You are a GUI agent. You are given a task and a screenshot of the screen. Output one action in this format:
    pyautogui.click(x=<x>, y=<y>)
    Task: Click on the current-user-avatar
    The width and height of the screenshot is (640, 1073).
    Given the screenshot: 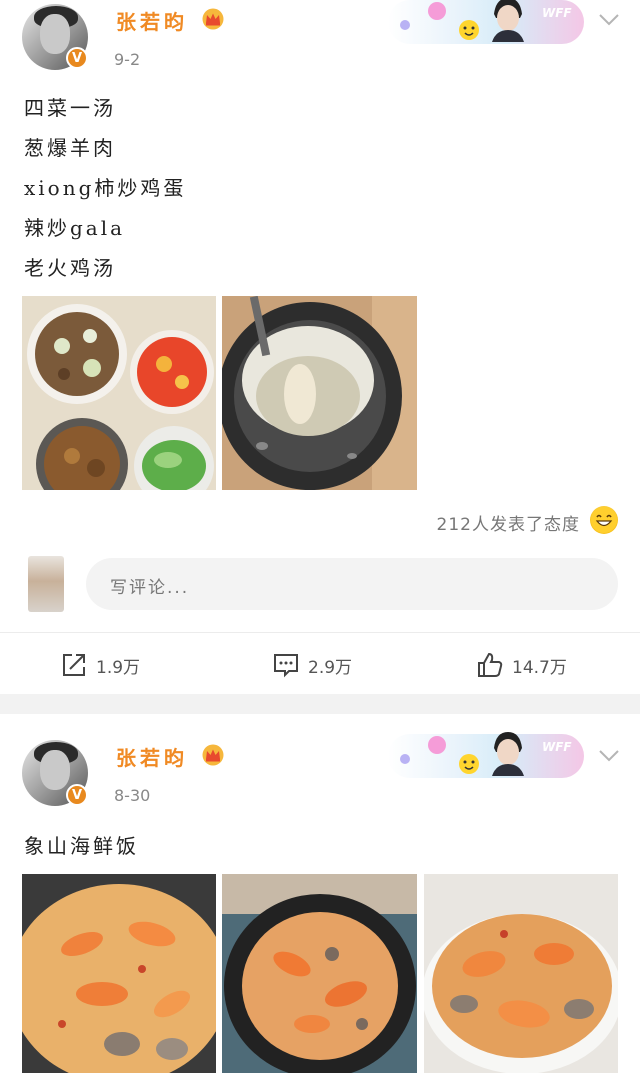 What is the action you would take?
    pyautogui.click(x=46, y=584)
    